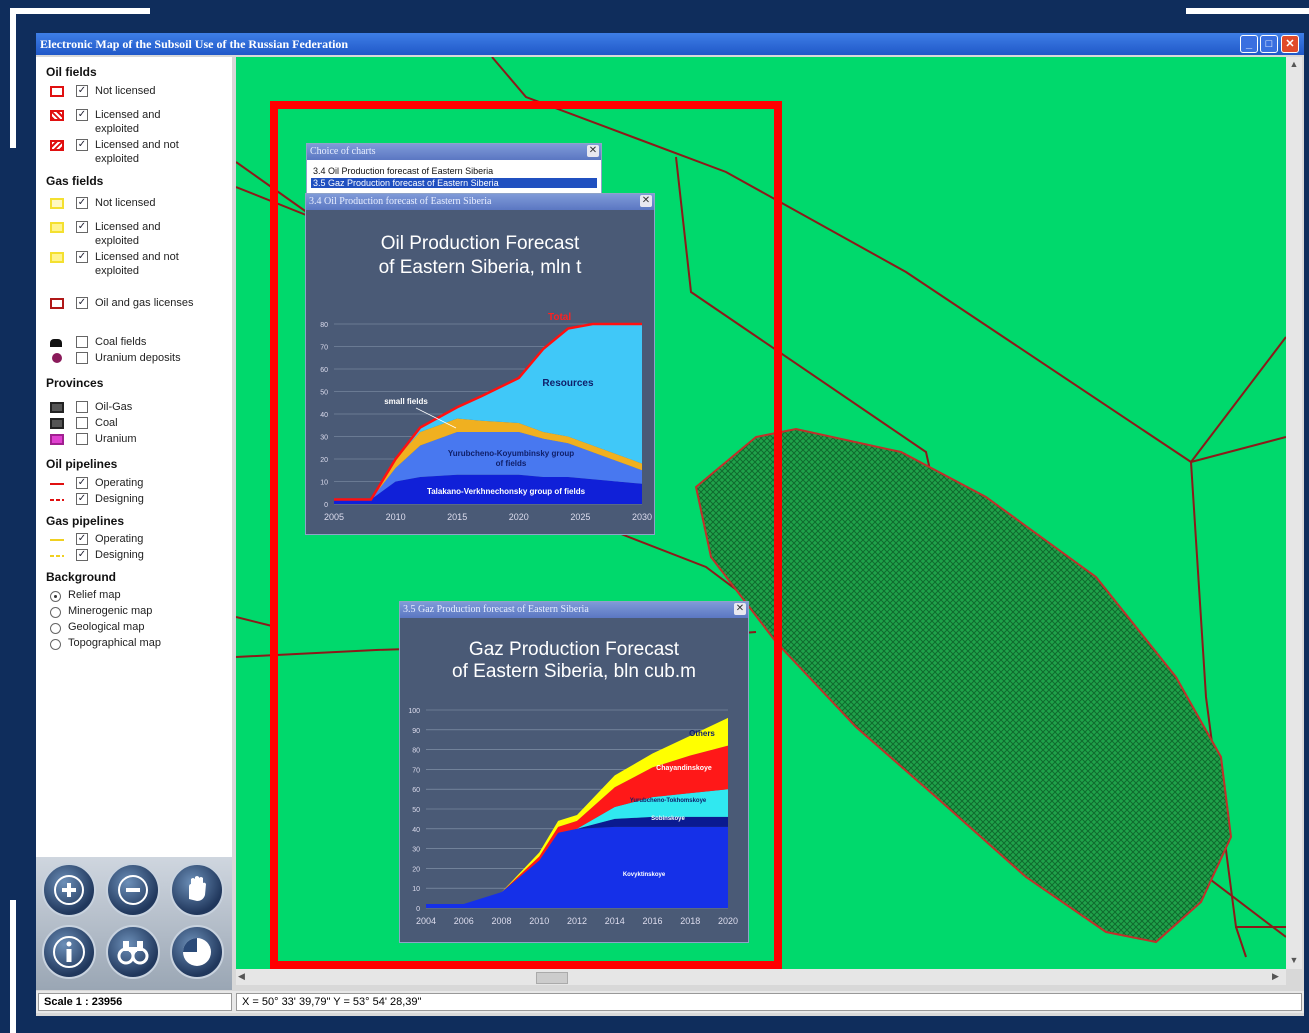 The image size is (1309, 1033). What do you see at coordinates (568, 383) in the screenshot?
I see `series-label: Resources` at bounding box center [568, 383].